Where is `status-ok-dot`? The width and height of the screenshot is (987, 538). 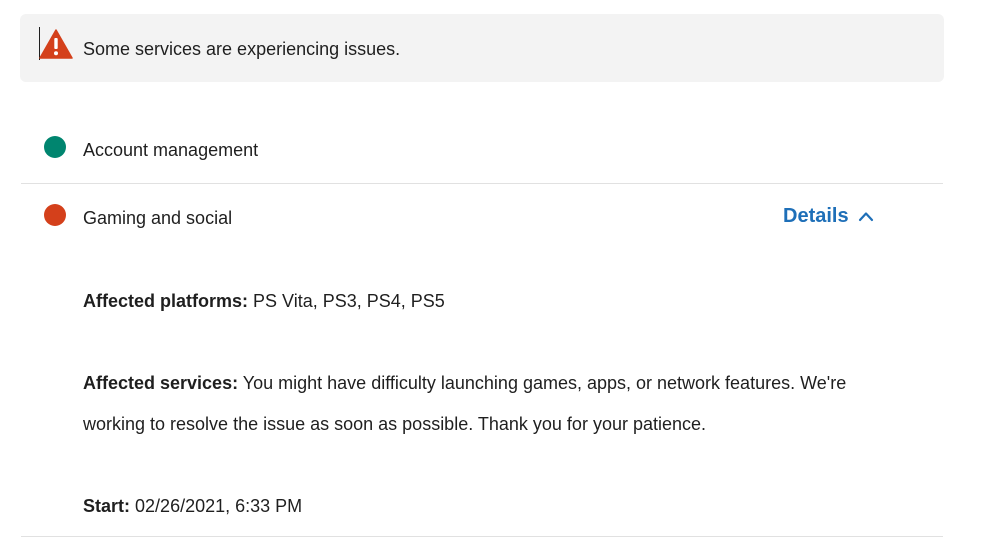
status-ok-dot is located at coordinates (55, 147).